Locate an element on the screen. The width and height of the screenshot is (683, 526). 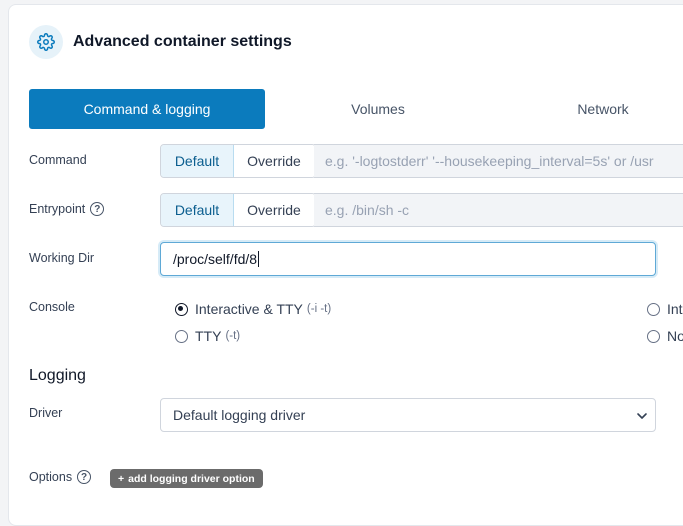
working-dir-label: Working Dir is located at coordinates (61, 258).